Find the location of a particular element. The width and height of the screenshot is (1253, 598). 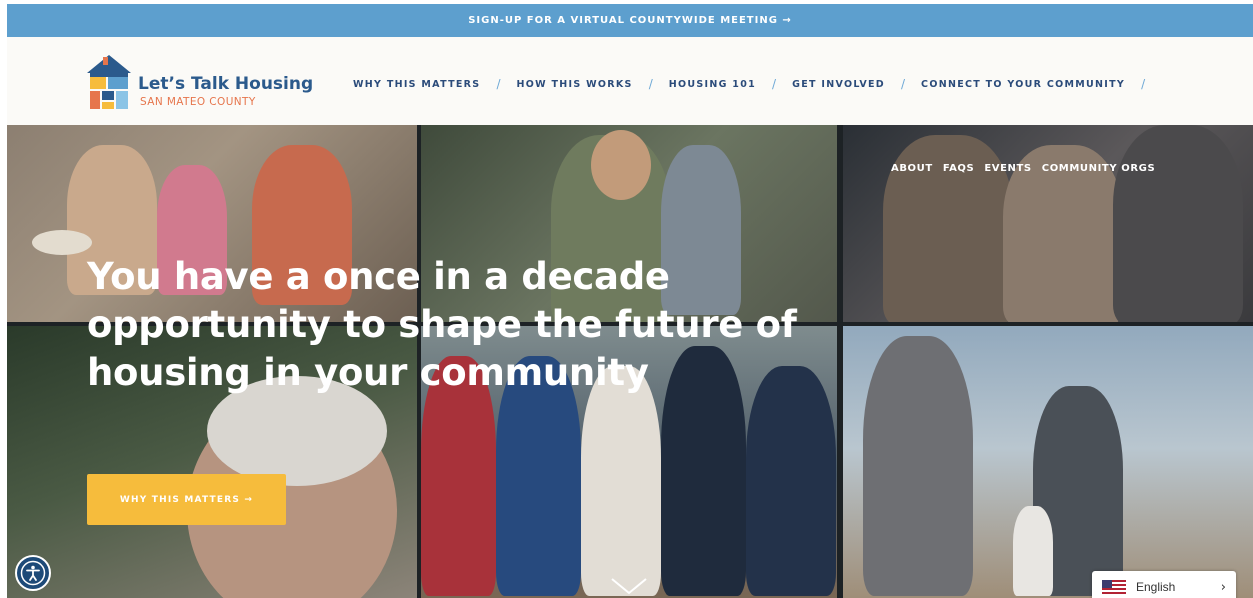

nav-why-this-matters: WHY THIS MATTERS is located at coordinates (416, 84).